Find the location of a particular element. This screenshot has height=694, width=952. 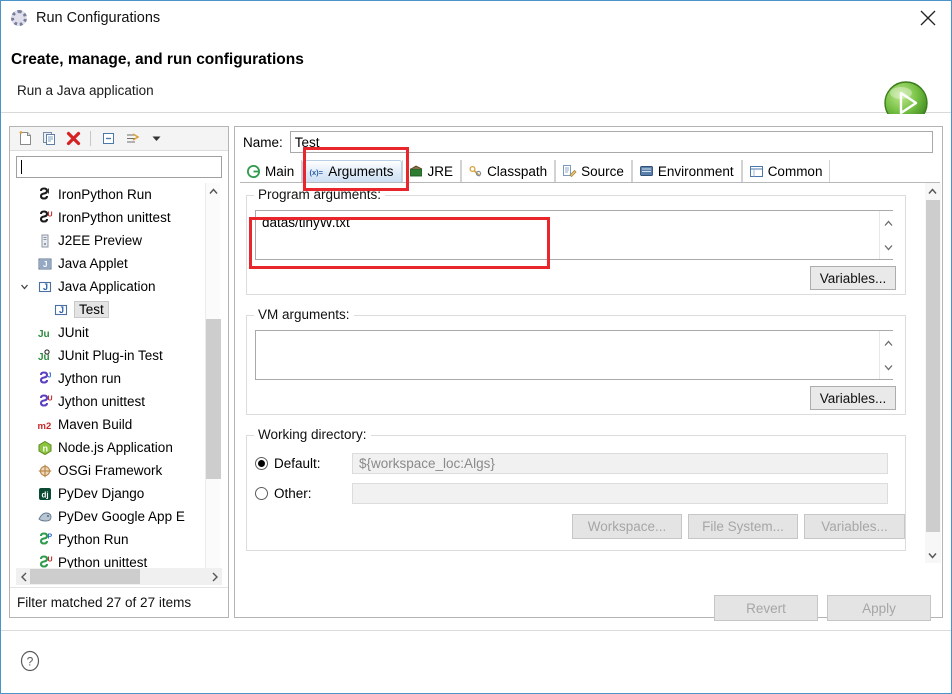

other-radio is located at coordinates (261, 493).